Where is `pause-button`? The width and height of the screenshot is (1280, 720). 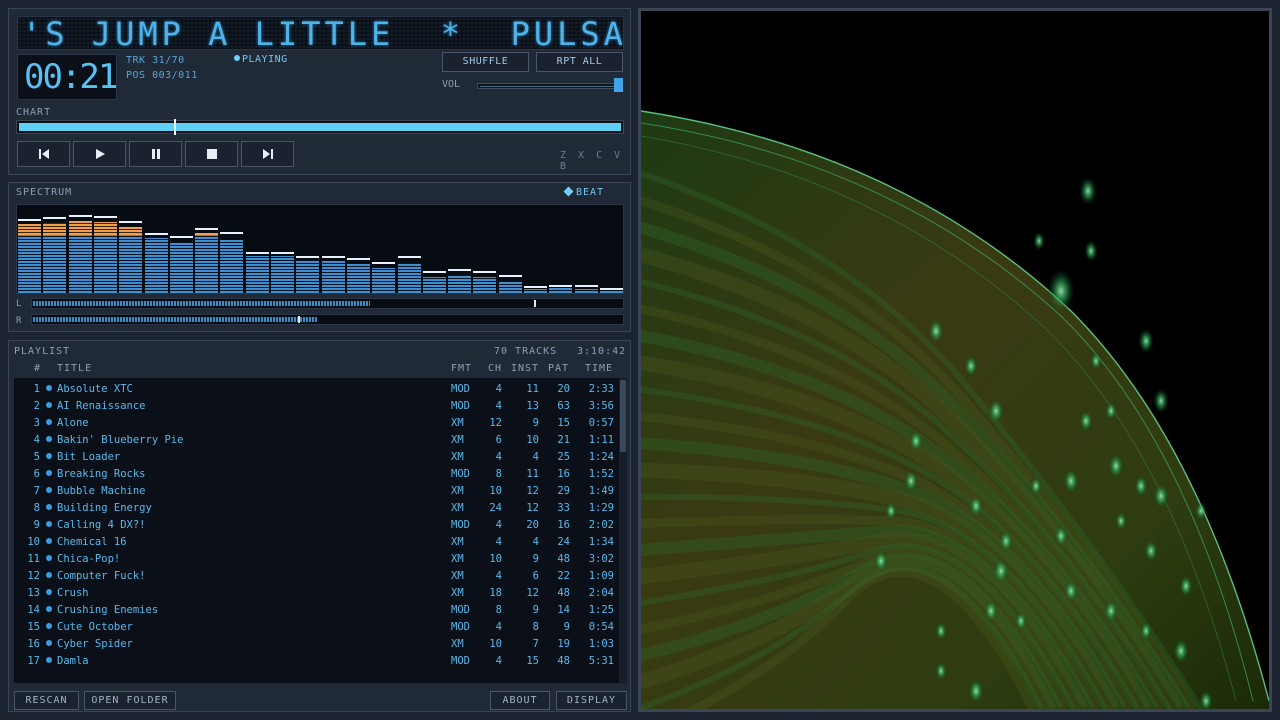
pause-button is located at coordinates (155, 154).